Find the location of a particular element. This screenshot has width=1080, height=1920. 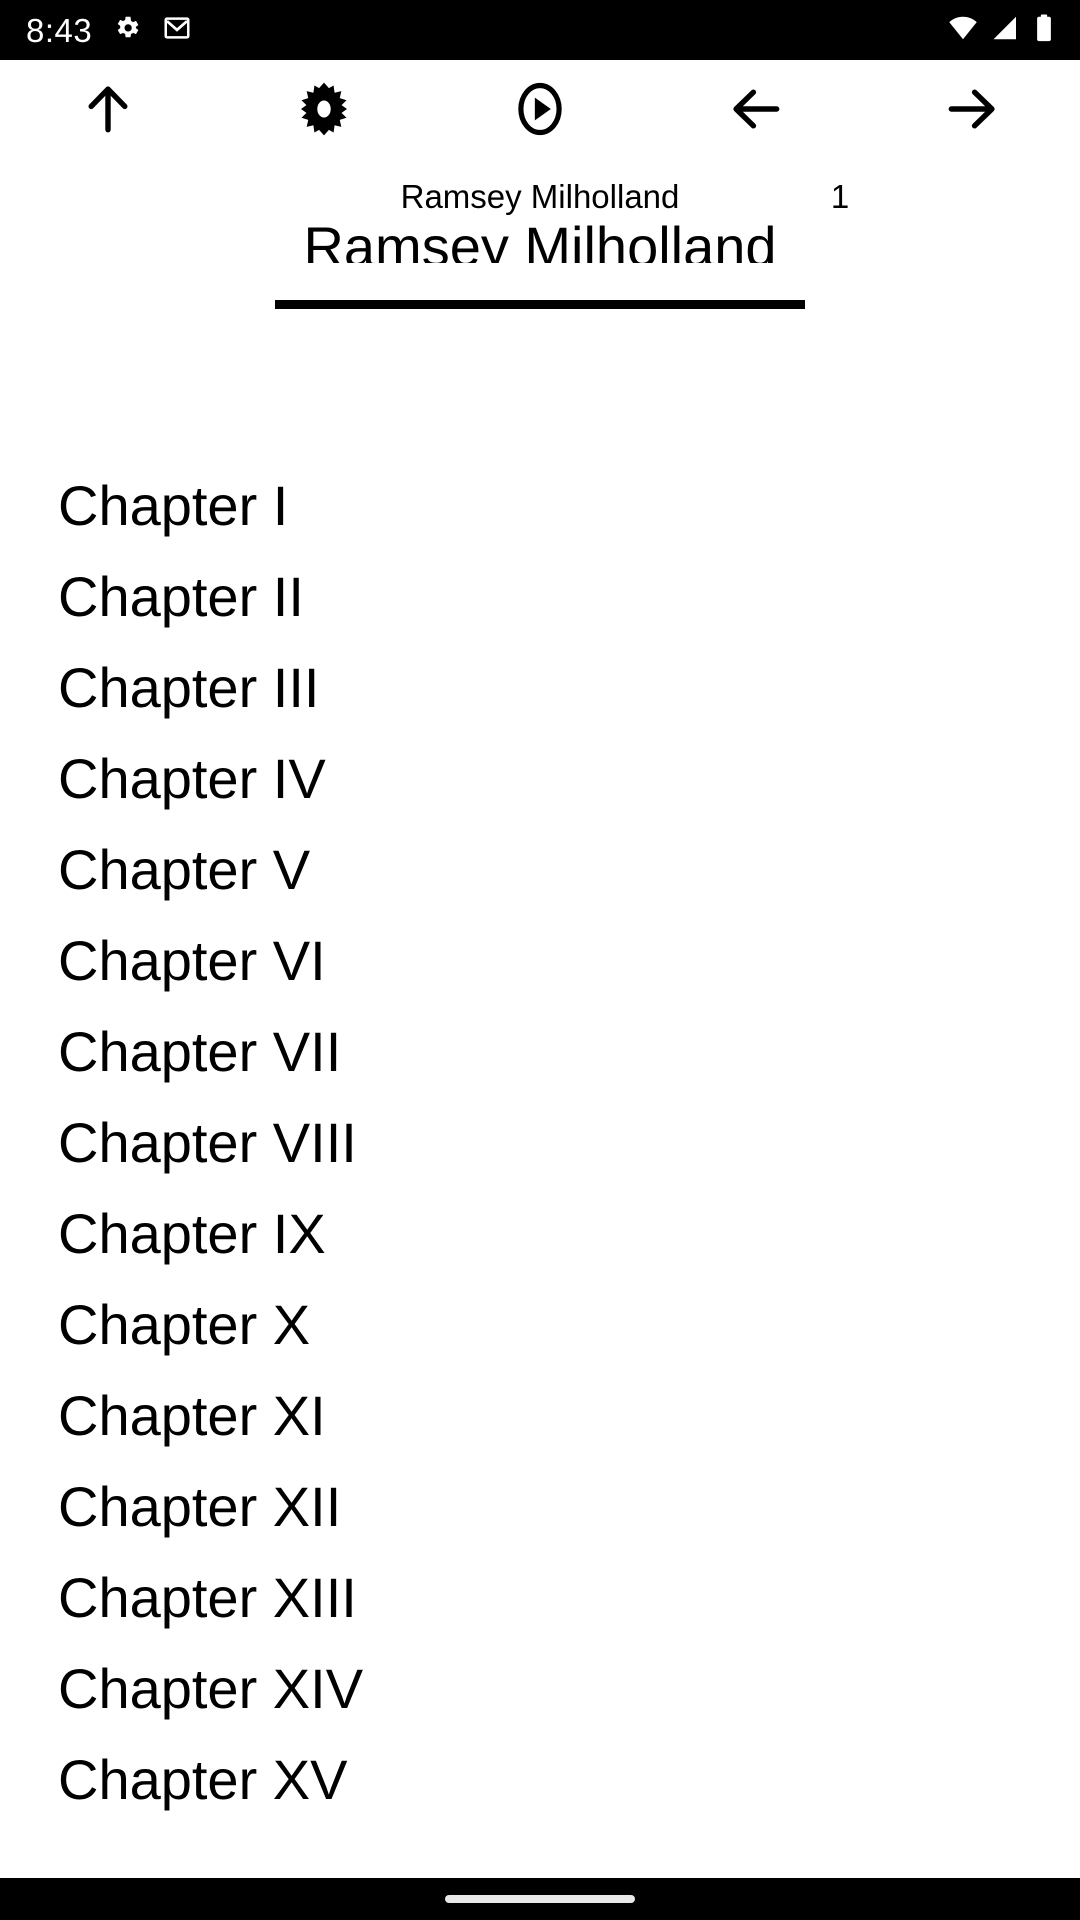

status-bar-clock: 8:43 is located at coordinates (59, 30).